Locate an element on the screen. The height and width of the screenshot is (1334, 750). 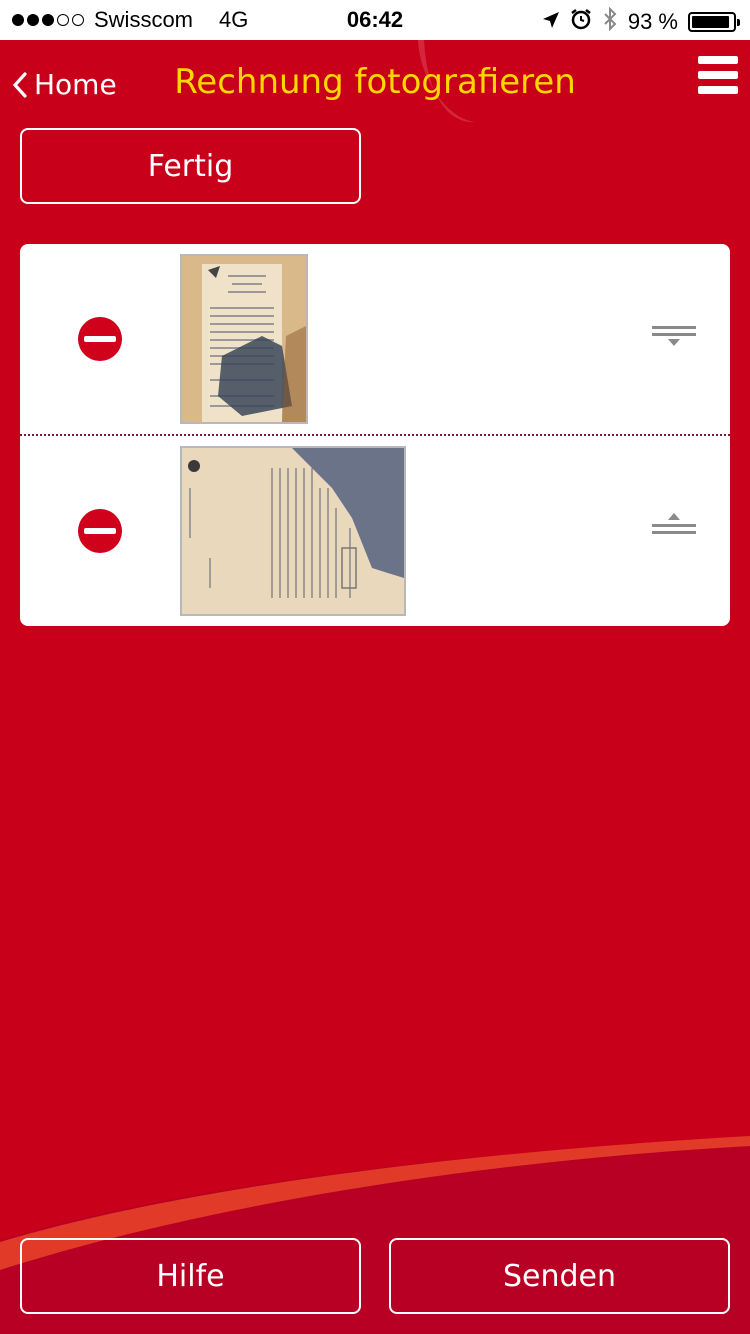
help-button: Hilfe is located at coordinates (190, 1276).